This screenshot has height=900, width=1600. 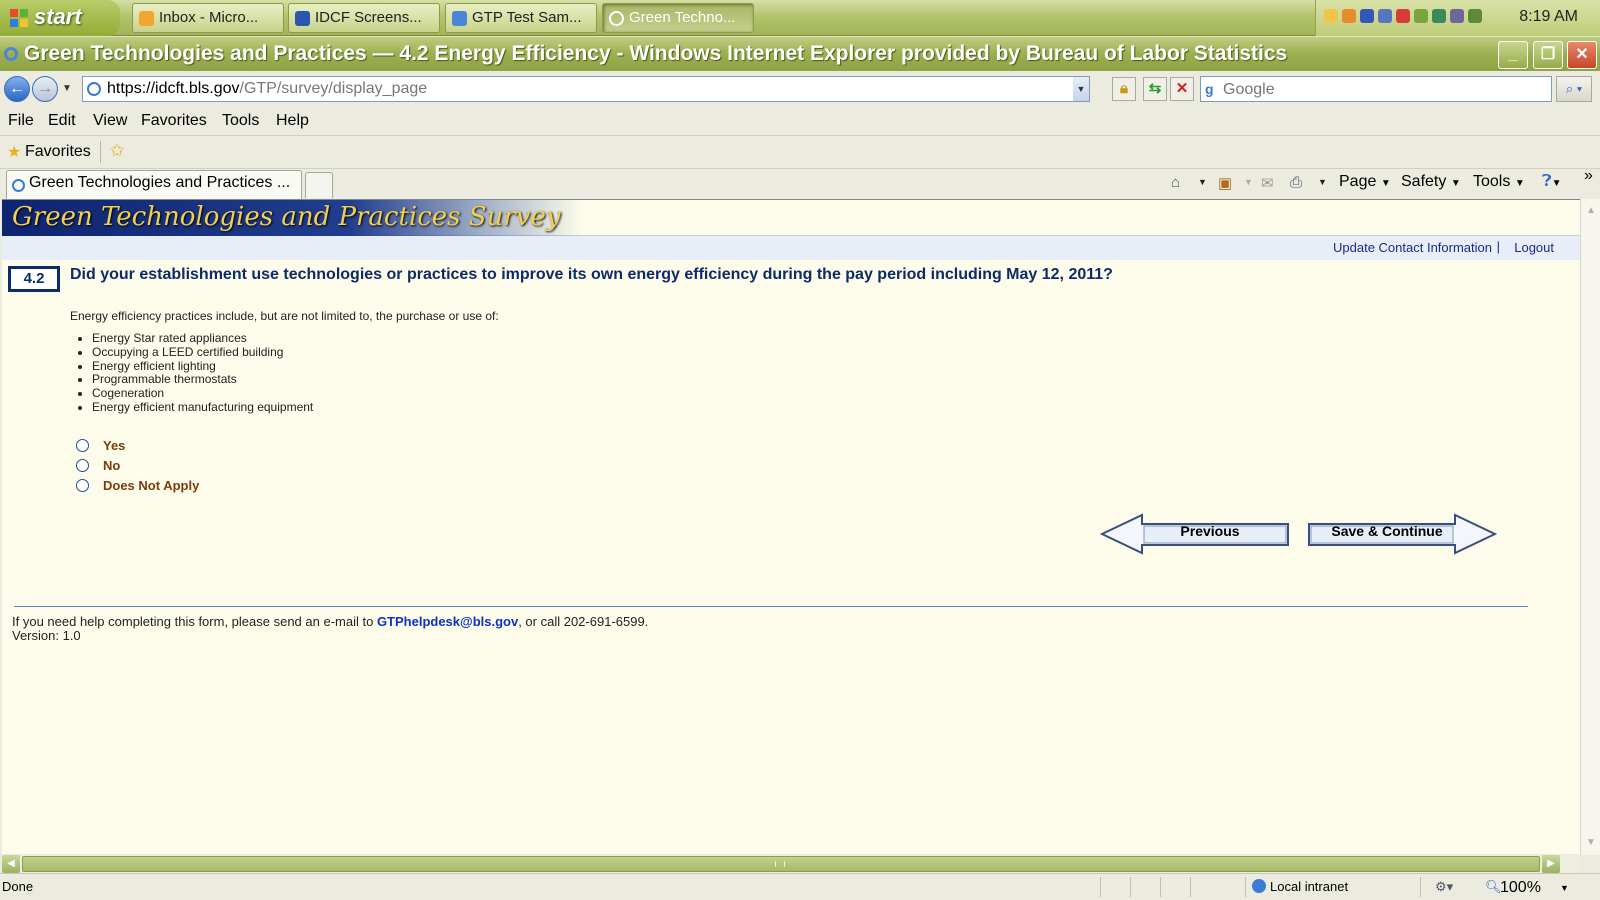 I want to click on protected-mode-icon: ⚙▾, so click(x=1444, y=887).